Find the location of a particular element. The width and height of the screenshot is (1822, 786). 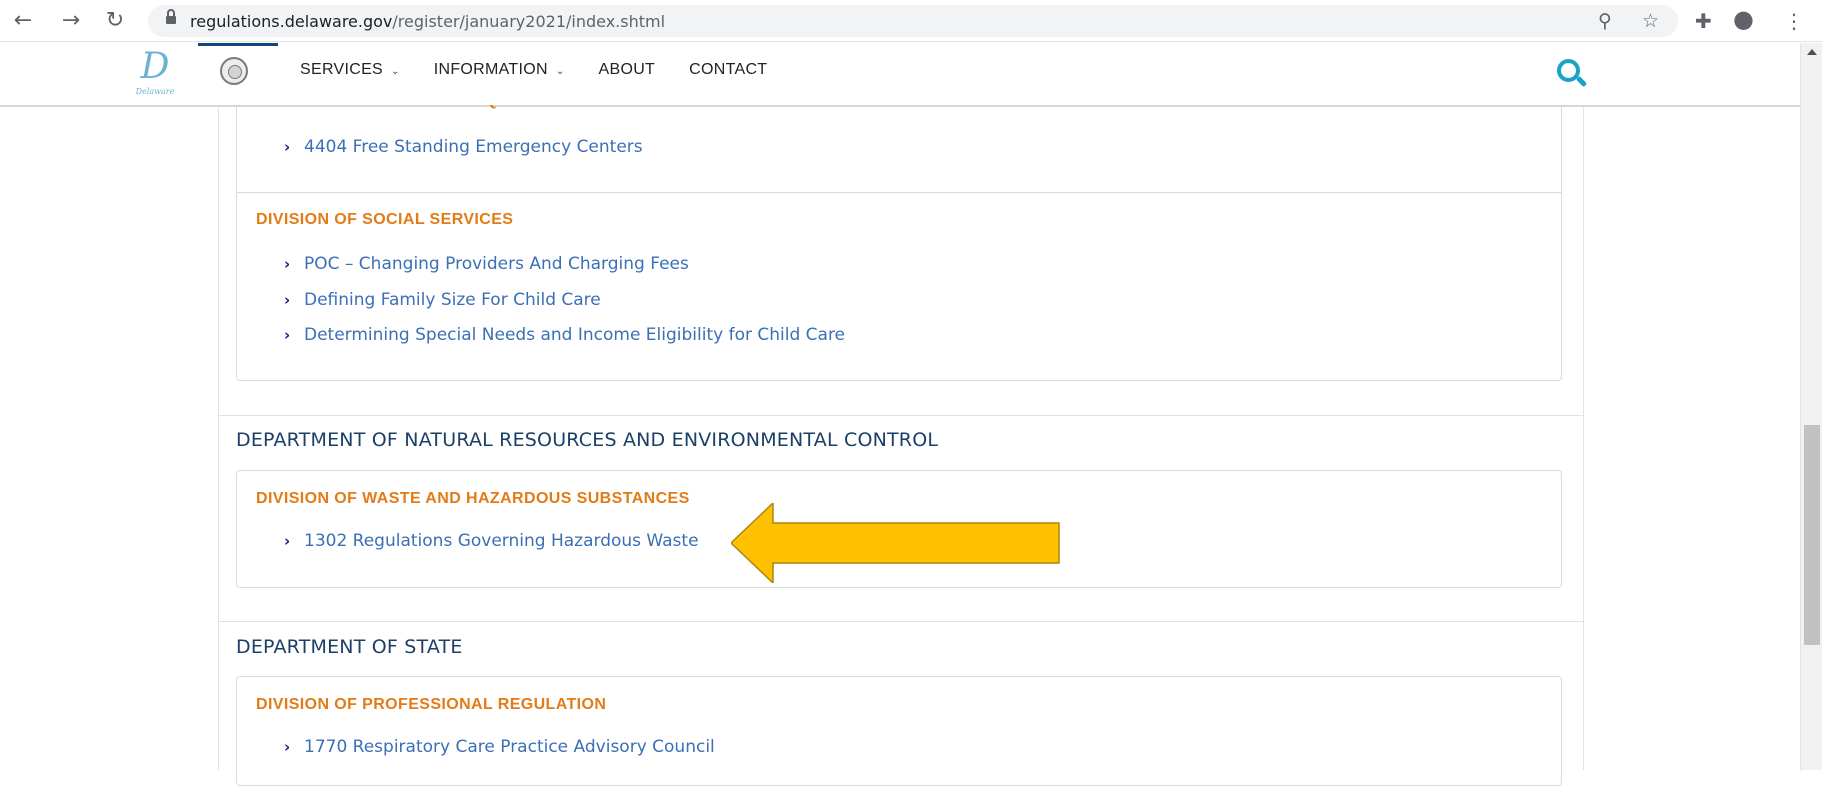

star-icon: ☆ is located at coordinates (1650, 21).